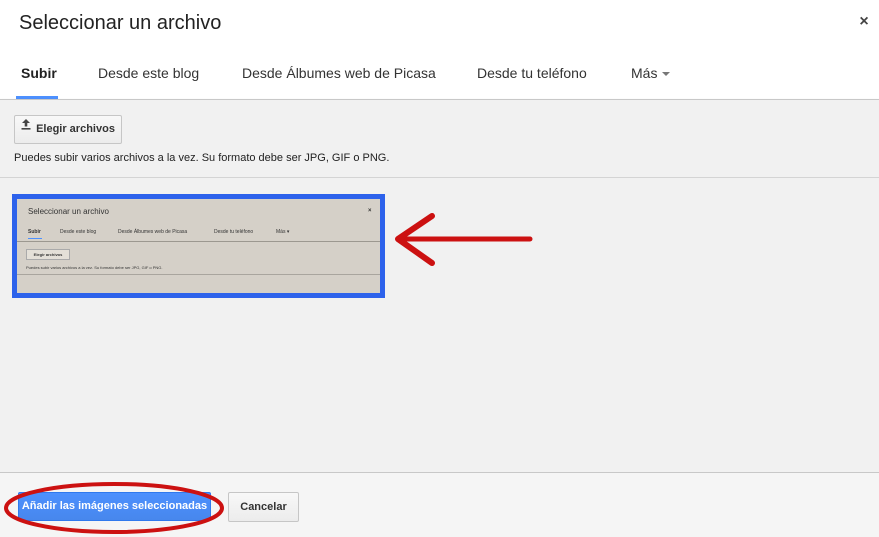 Image resolution: width=879 pixels, height=537 pixels. What do you see at coordinates (68, 211) in the screenshot?
I see `preview-title: Seleccionar un archivo` at bounding box center [68, 211].